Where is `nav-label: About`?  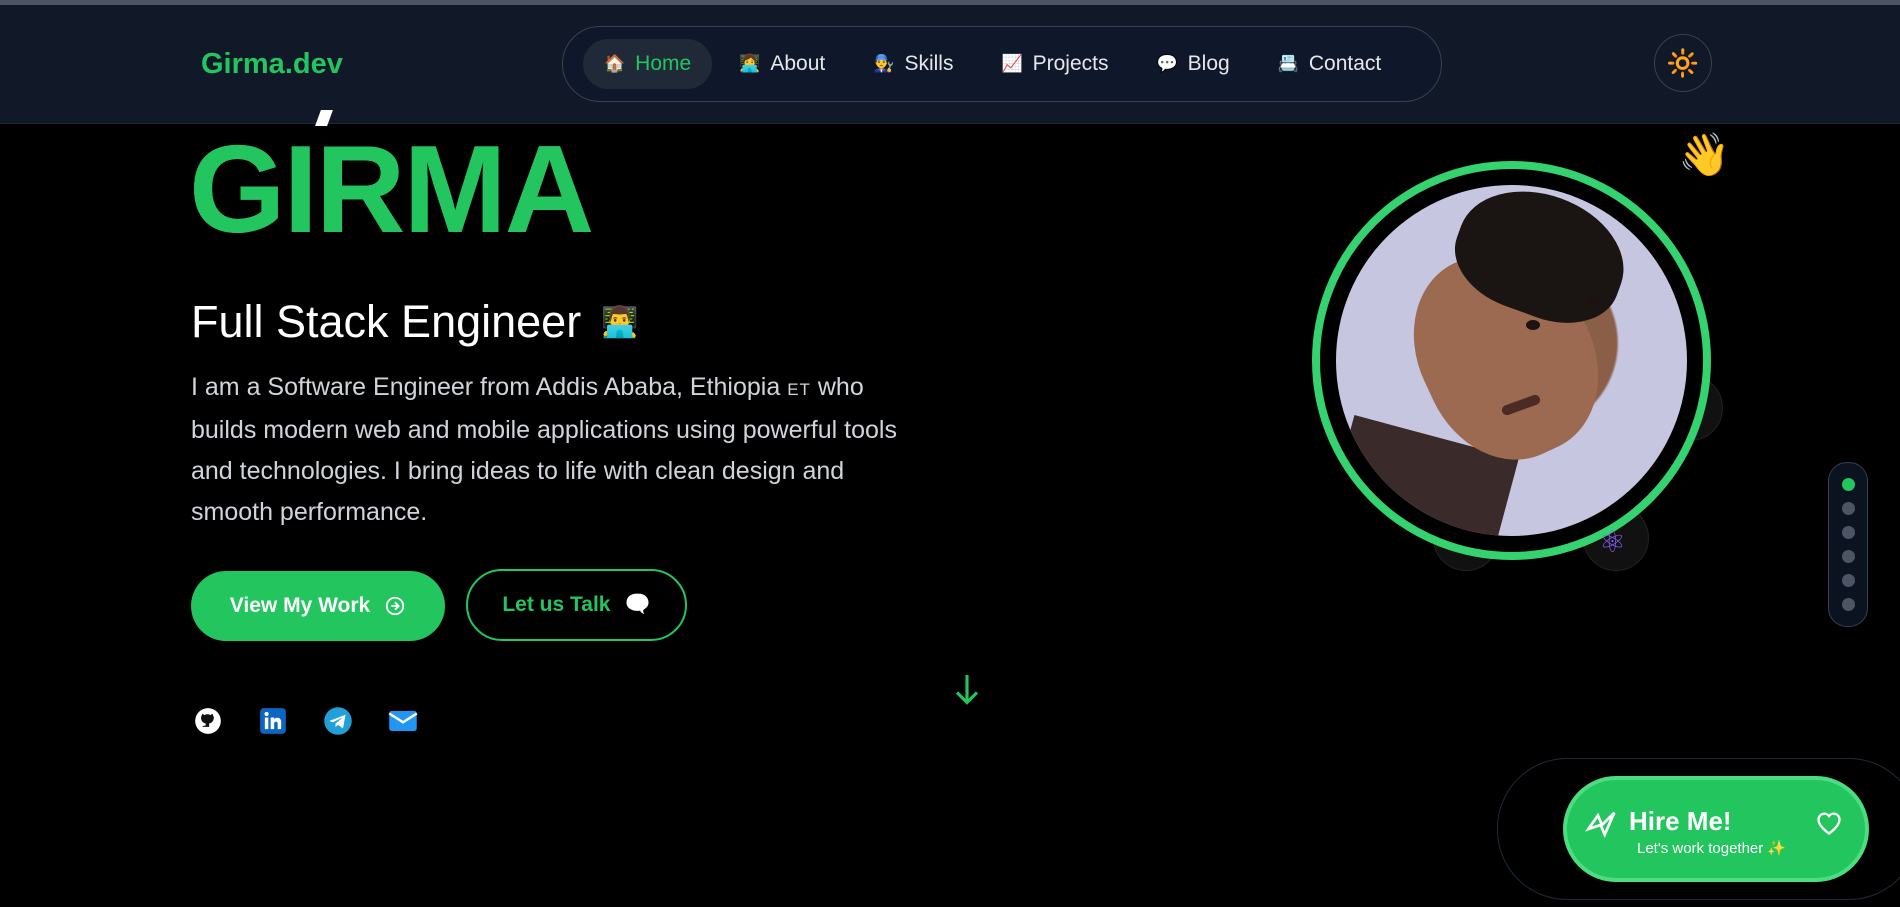
nav-label: About is located at coordinates (798, 63).